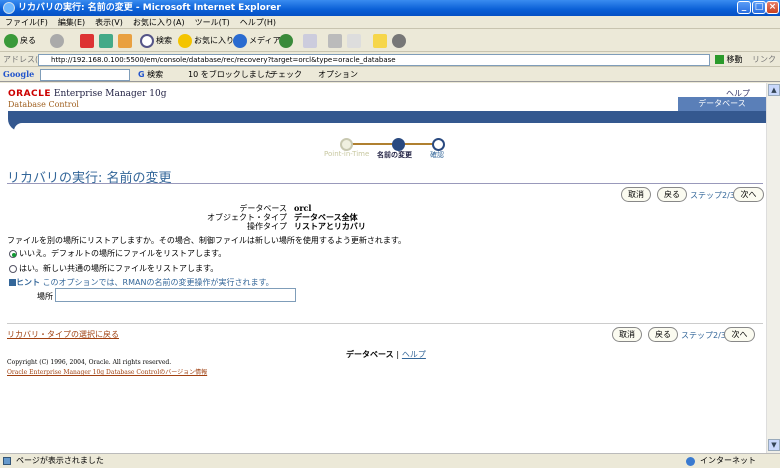  Describe the element at coordinates (719, 59) in the screenshot. I see `go-arrow-icon` at that location.